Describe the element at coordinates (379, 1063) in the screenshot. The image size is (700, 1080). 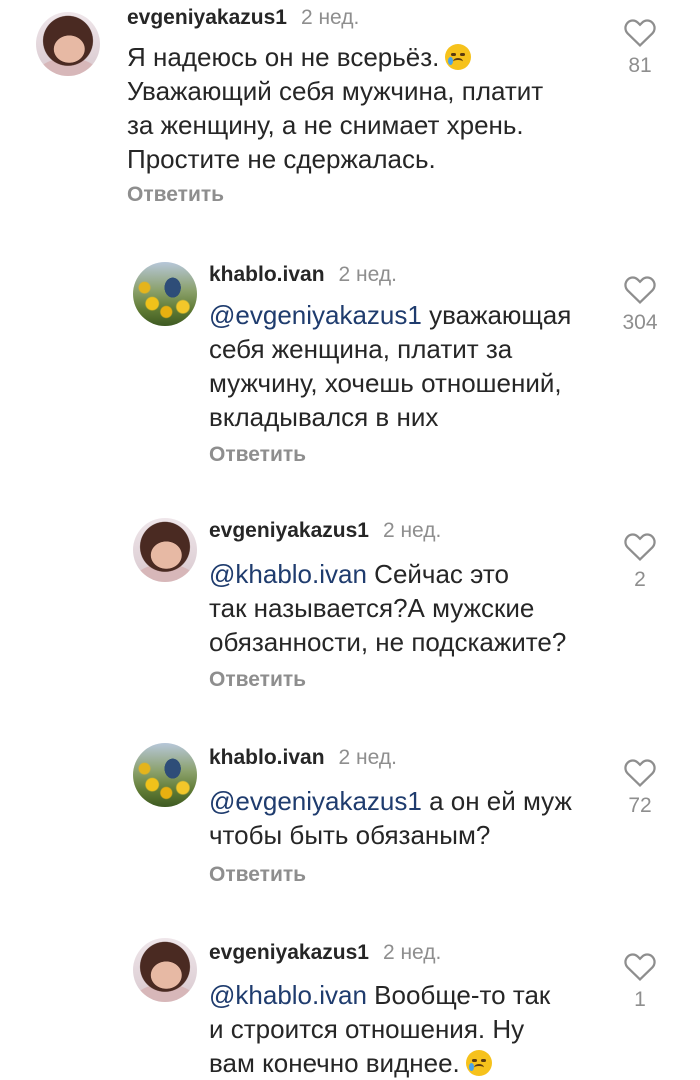
I see `comment-line: вам конечно виднее.` at that location.